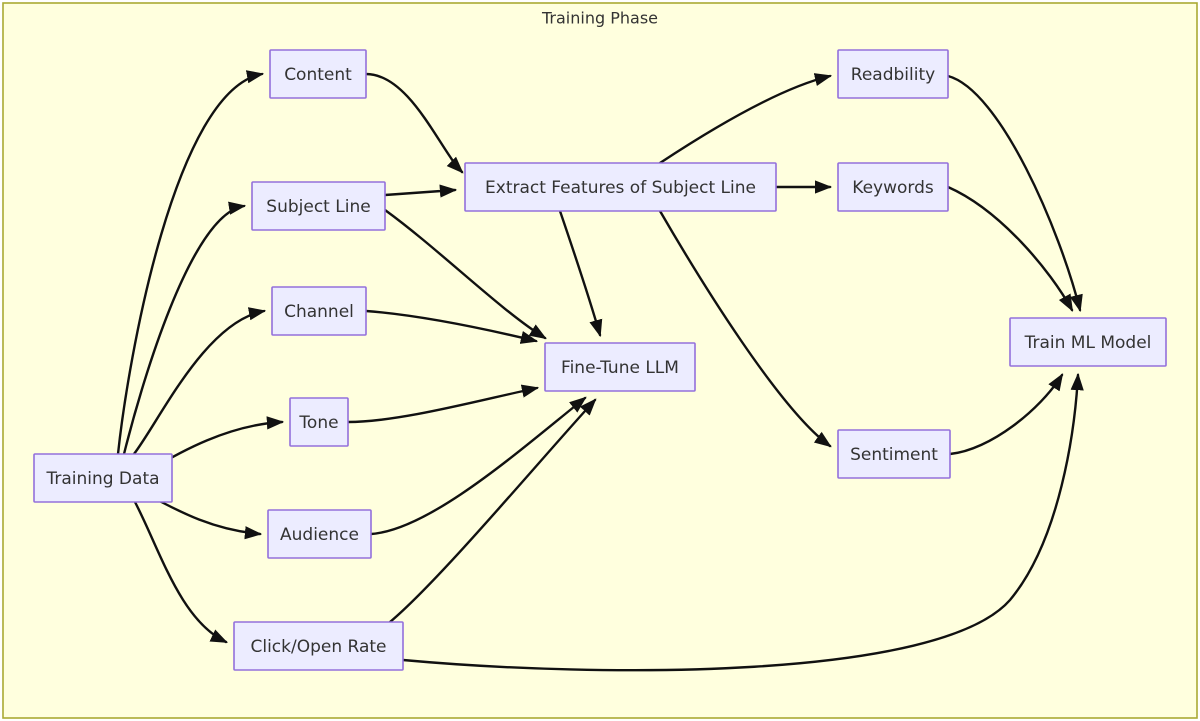 Image resolution: width=1200 pixels, height=721 pixels. I want to click on node-keywords: Keywords, so click(893, 187).